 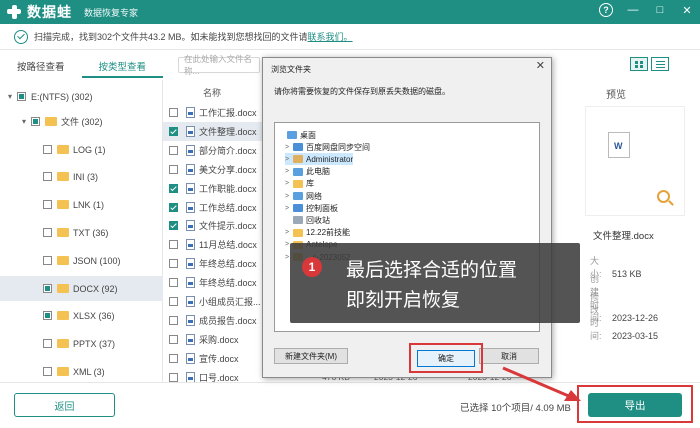 I want to click on tree-item: XLSX (36), so click(x=74, y=315).